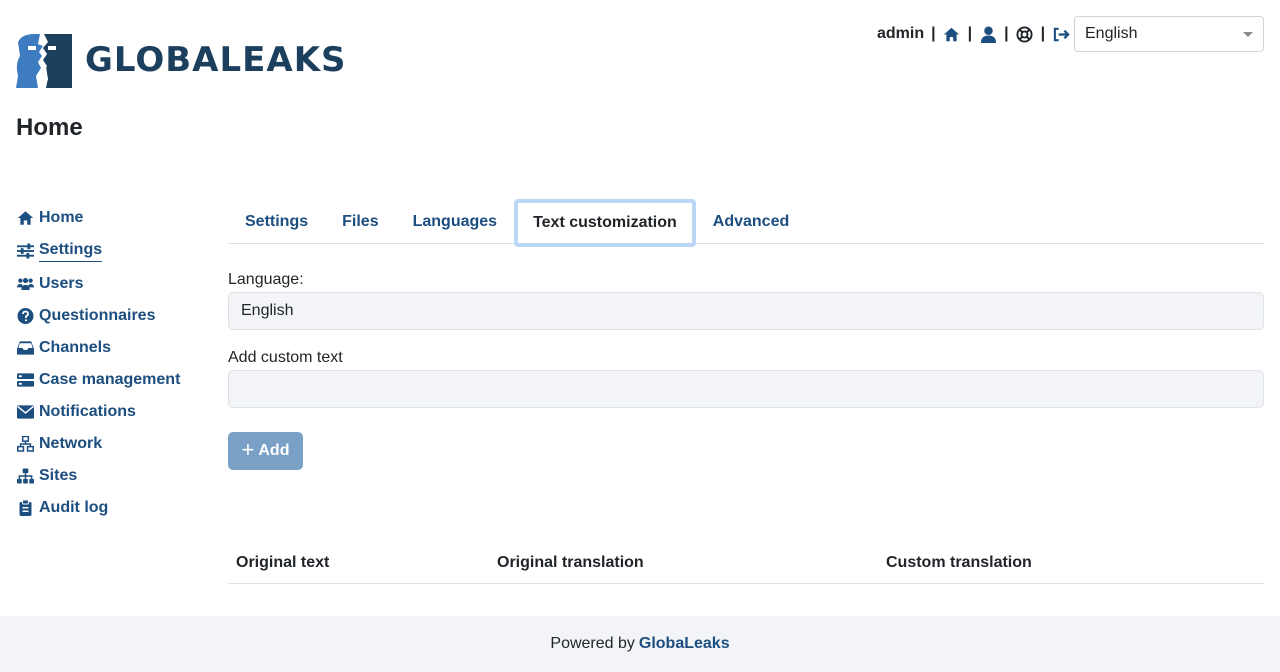 This screenshot has width=1280, height=672. I want to click on plus-icon: +, so click(248, 449).